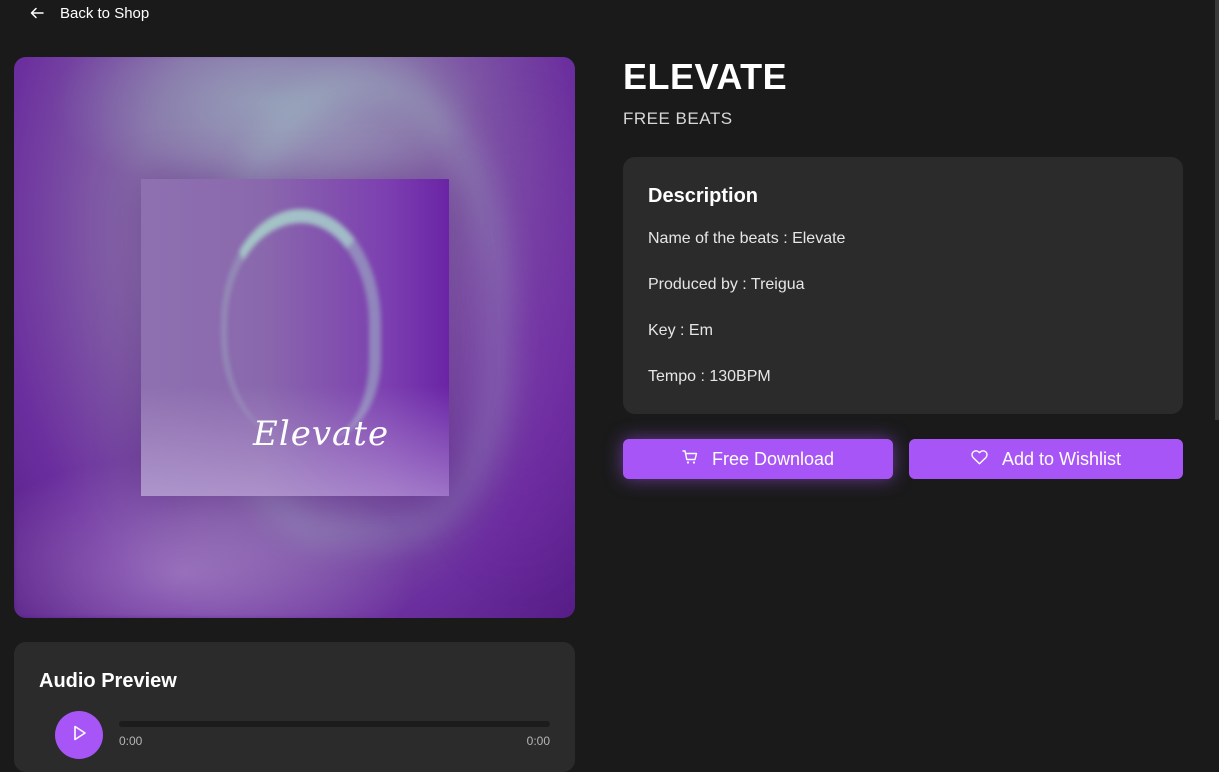 The height and width of the screenshot is (772, 1219). What do you see at coordinates (680, 330) in the screenshot?
I see `description-line-key: Key : Em` at bounding box center [680, 330].